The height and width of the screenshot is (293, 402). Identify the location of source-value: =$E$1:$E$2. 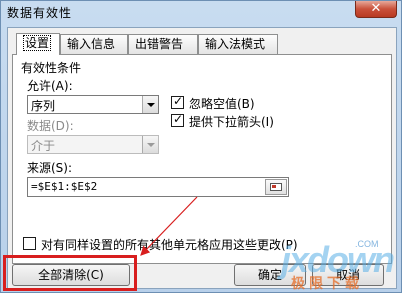
(64, 186).